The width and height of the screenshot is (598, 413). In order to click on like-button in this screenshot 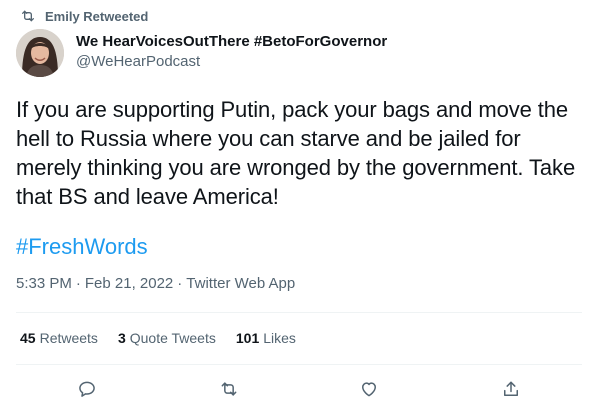, I will do `click(369, 389)`.